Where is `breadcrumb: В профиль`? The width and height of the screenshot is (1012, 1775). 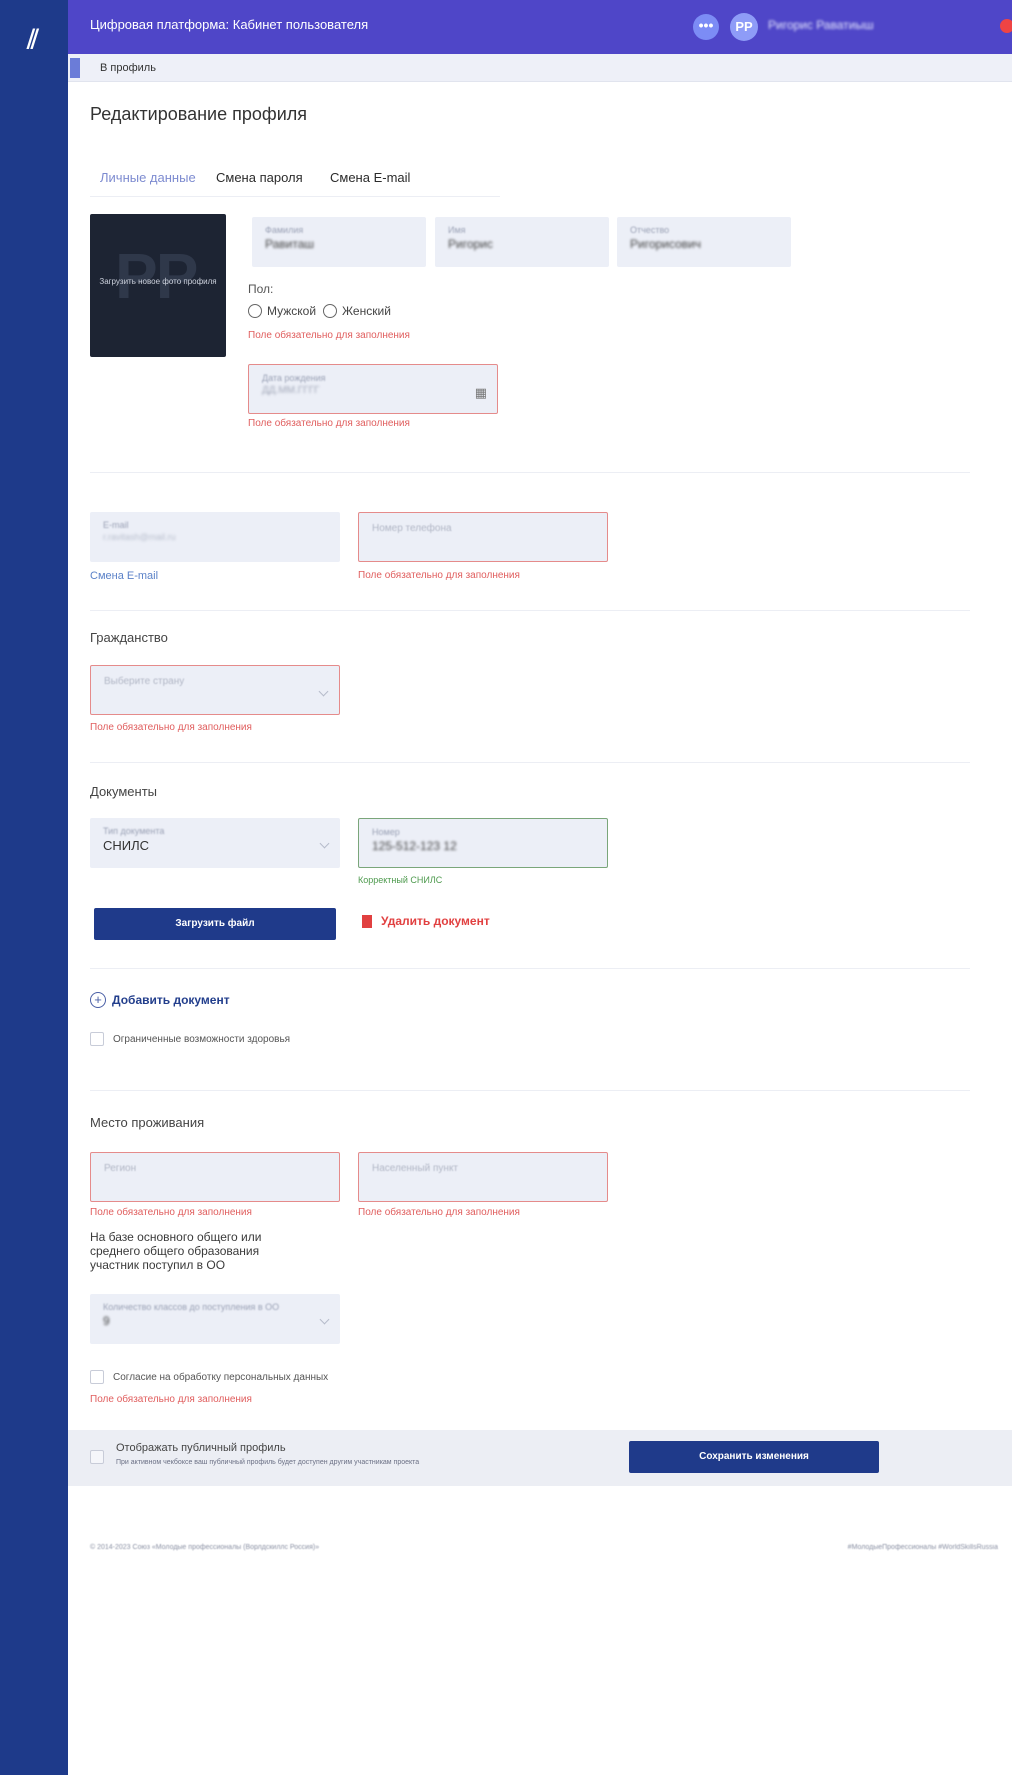
breadcrumb: В профиль is located at coordinates (540, 68).